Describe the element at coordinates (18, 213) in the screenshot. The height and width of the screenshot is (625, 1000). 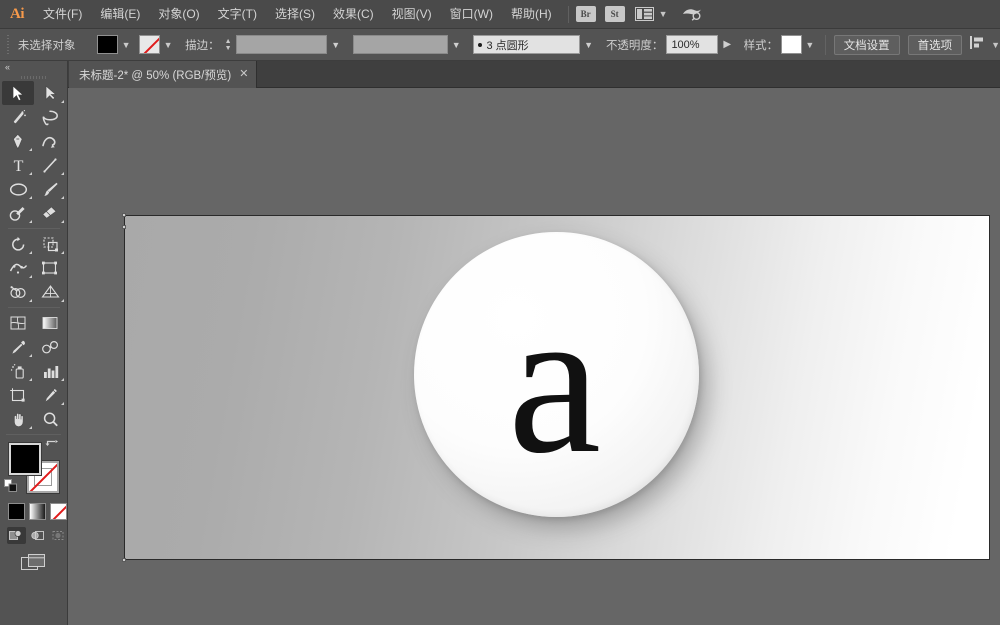
I see `tool-shaper` at that location.